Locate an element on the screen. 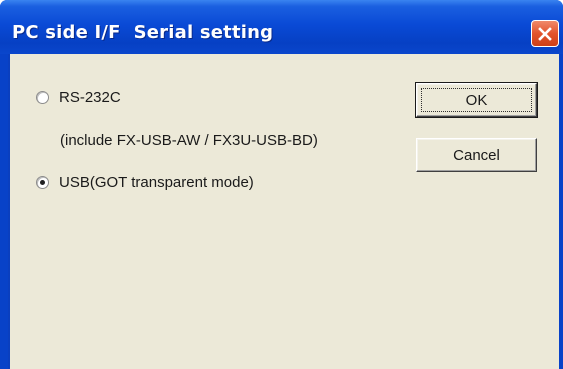 The image size is (563, 369). usb-radio is located at coordinates (42, 182).